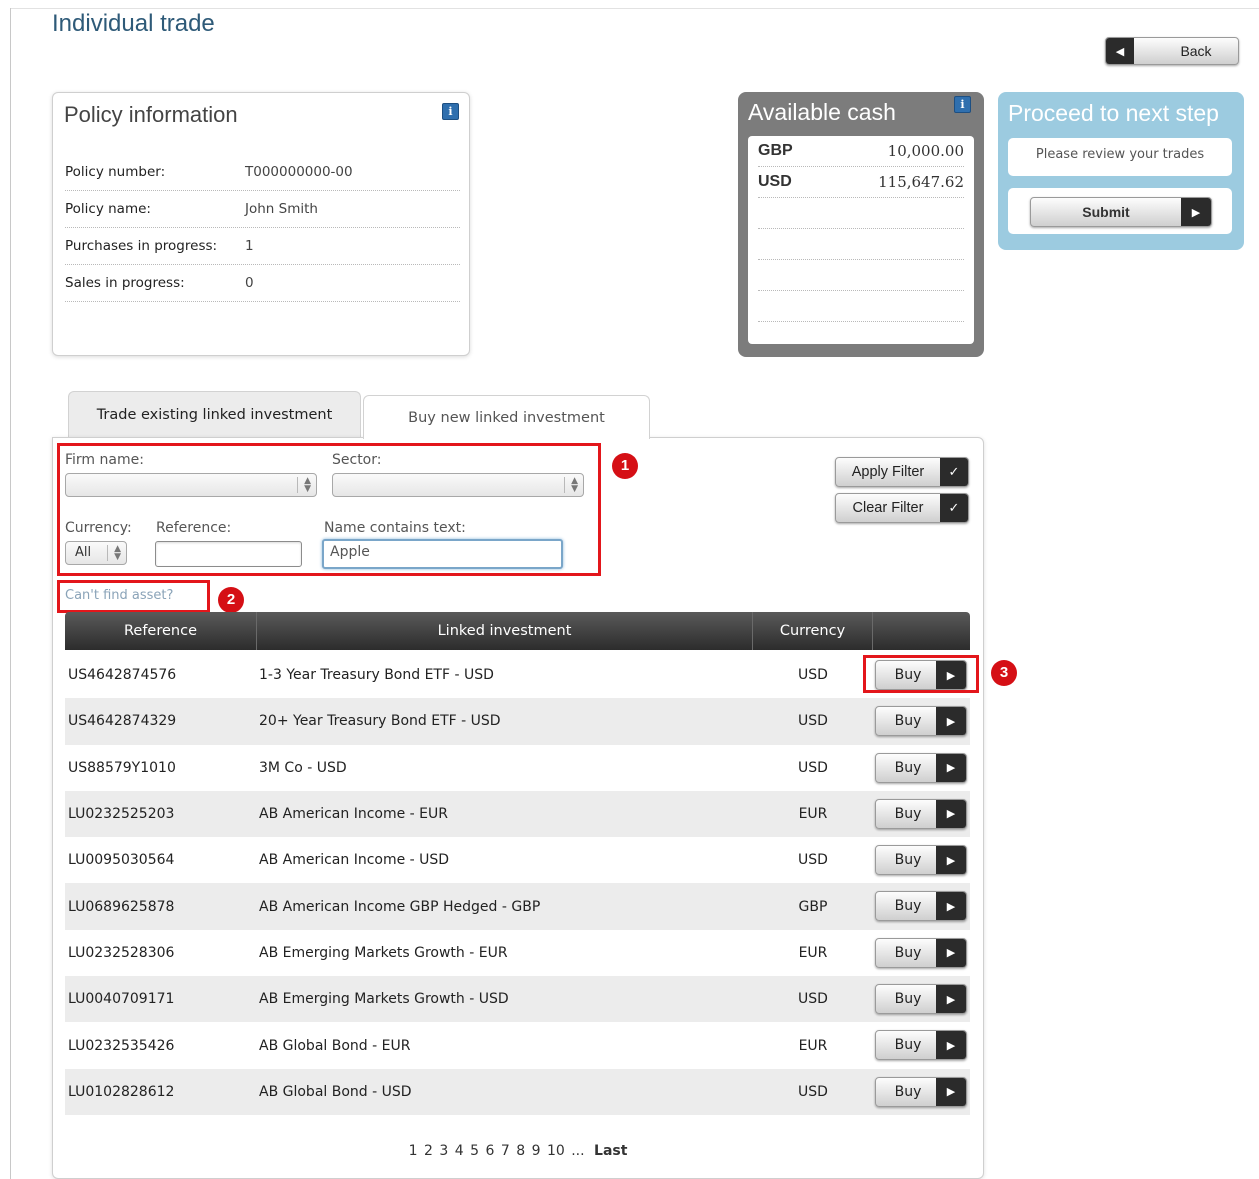  What do you see at coordinates (962, 104) in the screenshot?
I see `cash-info-icon: i` at bounding box center [962, 104].